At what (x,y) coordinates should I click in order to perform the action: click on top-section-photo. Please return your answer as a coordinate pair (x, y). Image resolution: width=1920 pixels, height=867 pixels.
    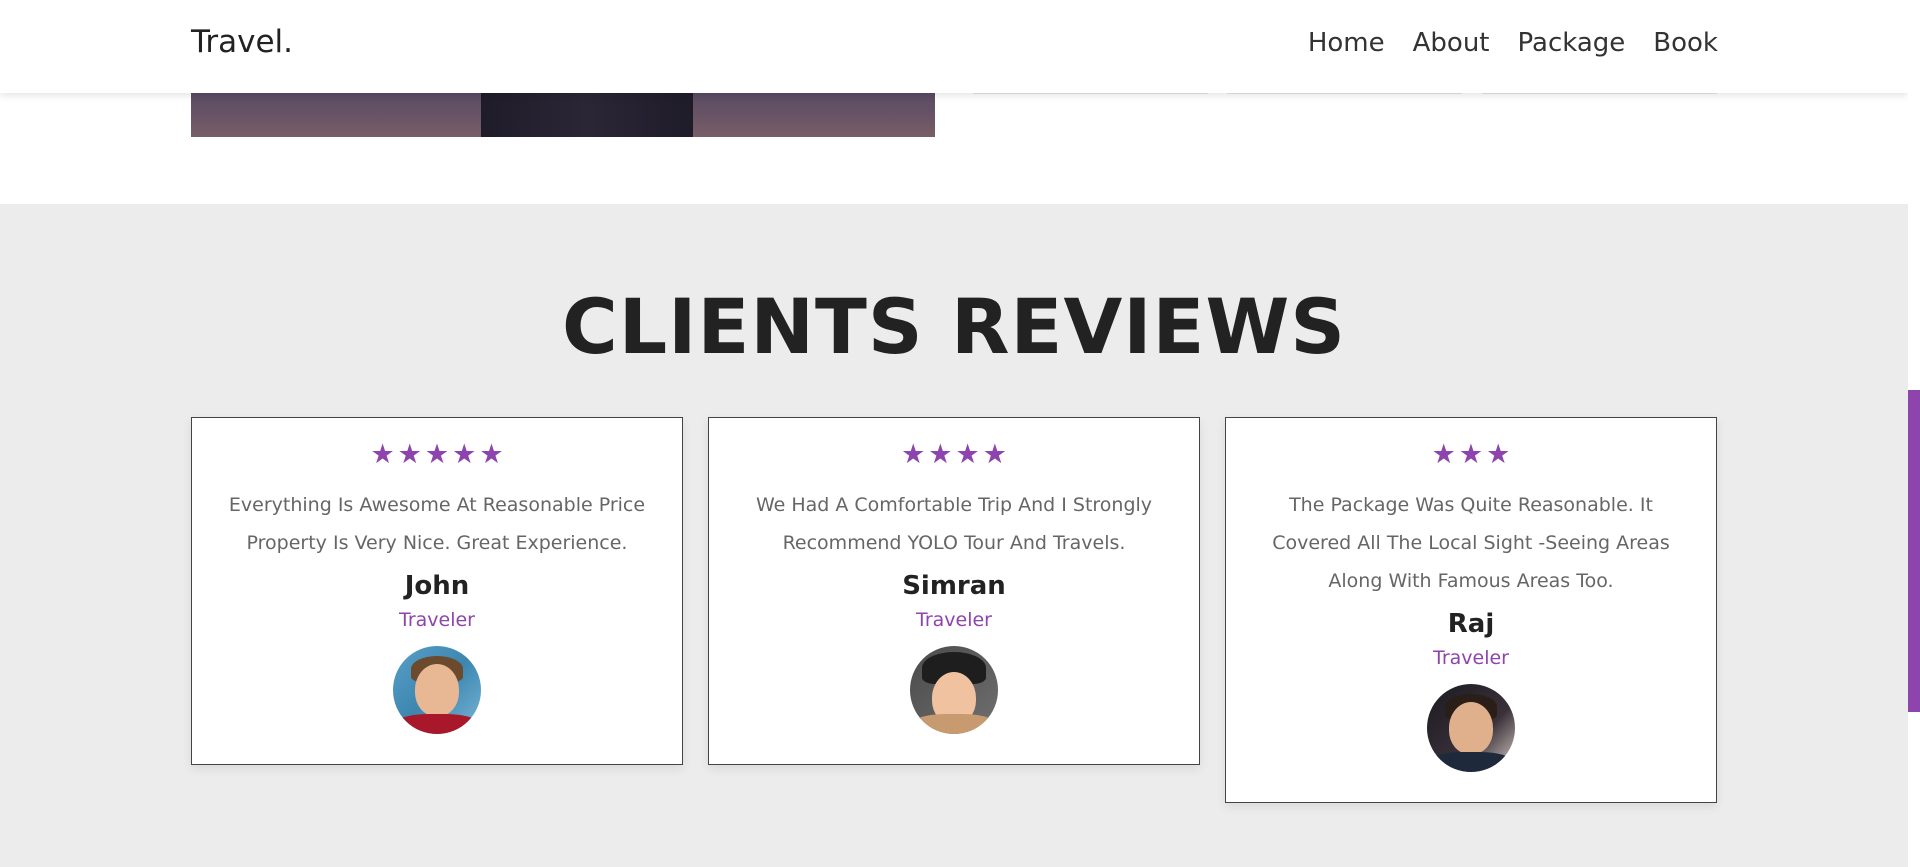
    Looking at the image, I should click on (563, 115).